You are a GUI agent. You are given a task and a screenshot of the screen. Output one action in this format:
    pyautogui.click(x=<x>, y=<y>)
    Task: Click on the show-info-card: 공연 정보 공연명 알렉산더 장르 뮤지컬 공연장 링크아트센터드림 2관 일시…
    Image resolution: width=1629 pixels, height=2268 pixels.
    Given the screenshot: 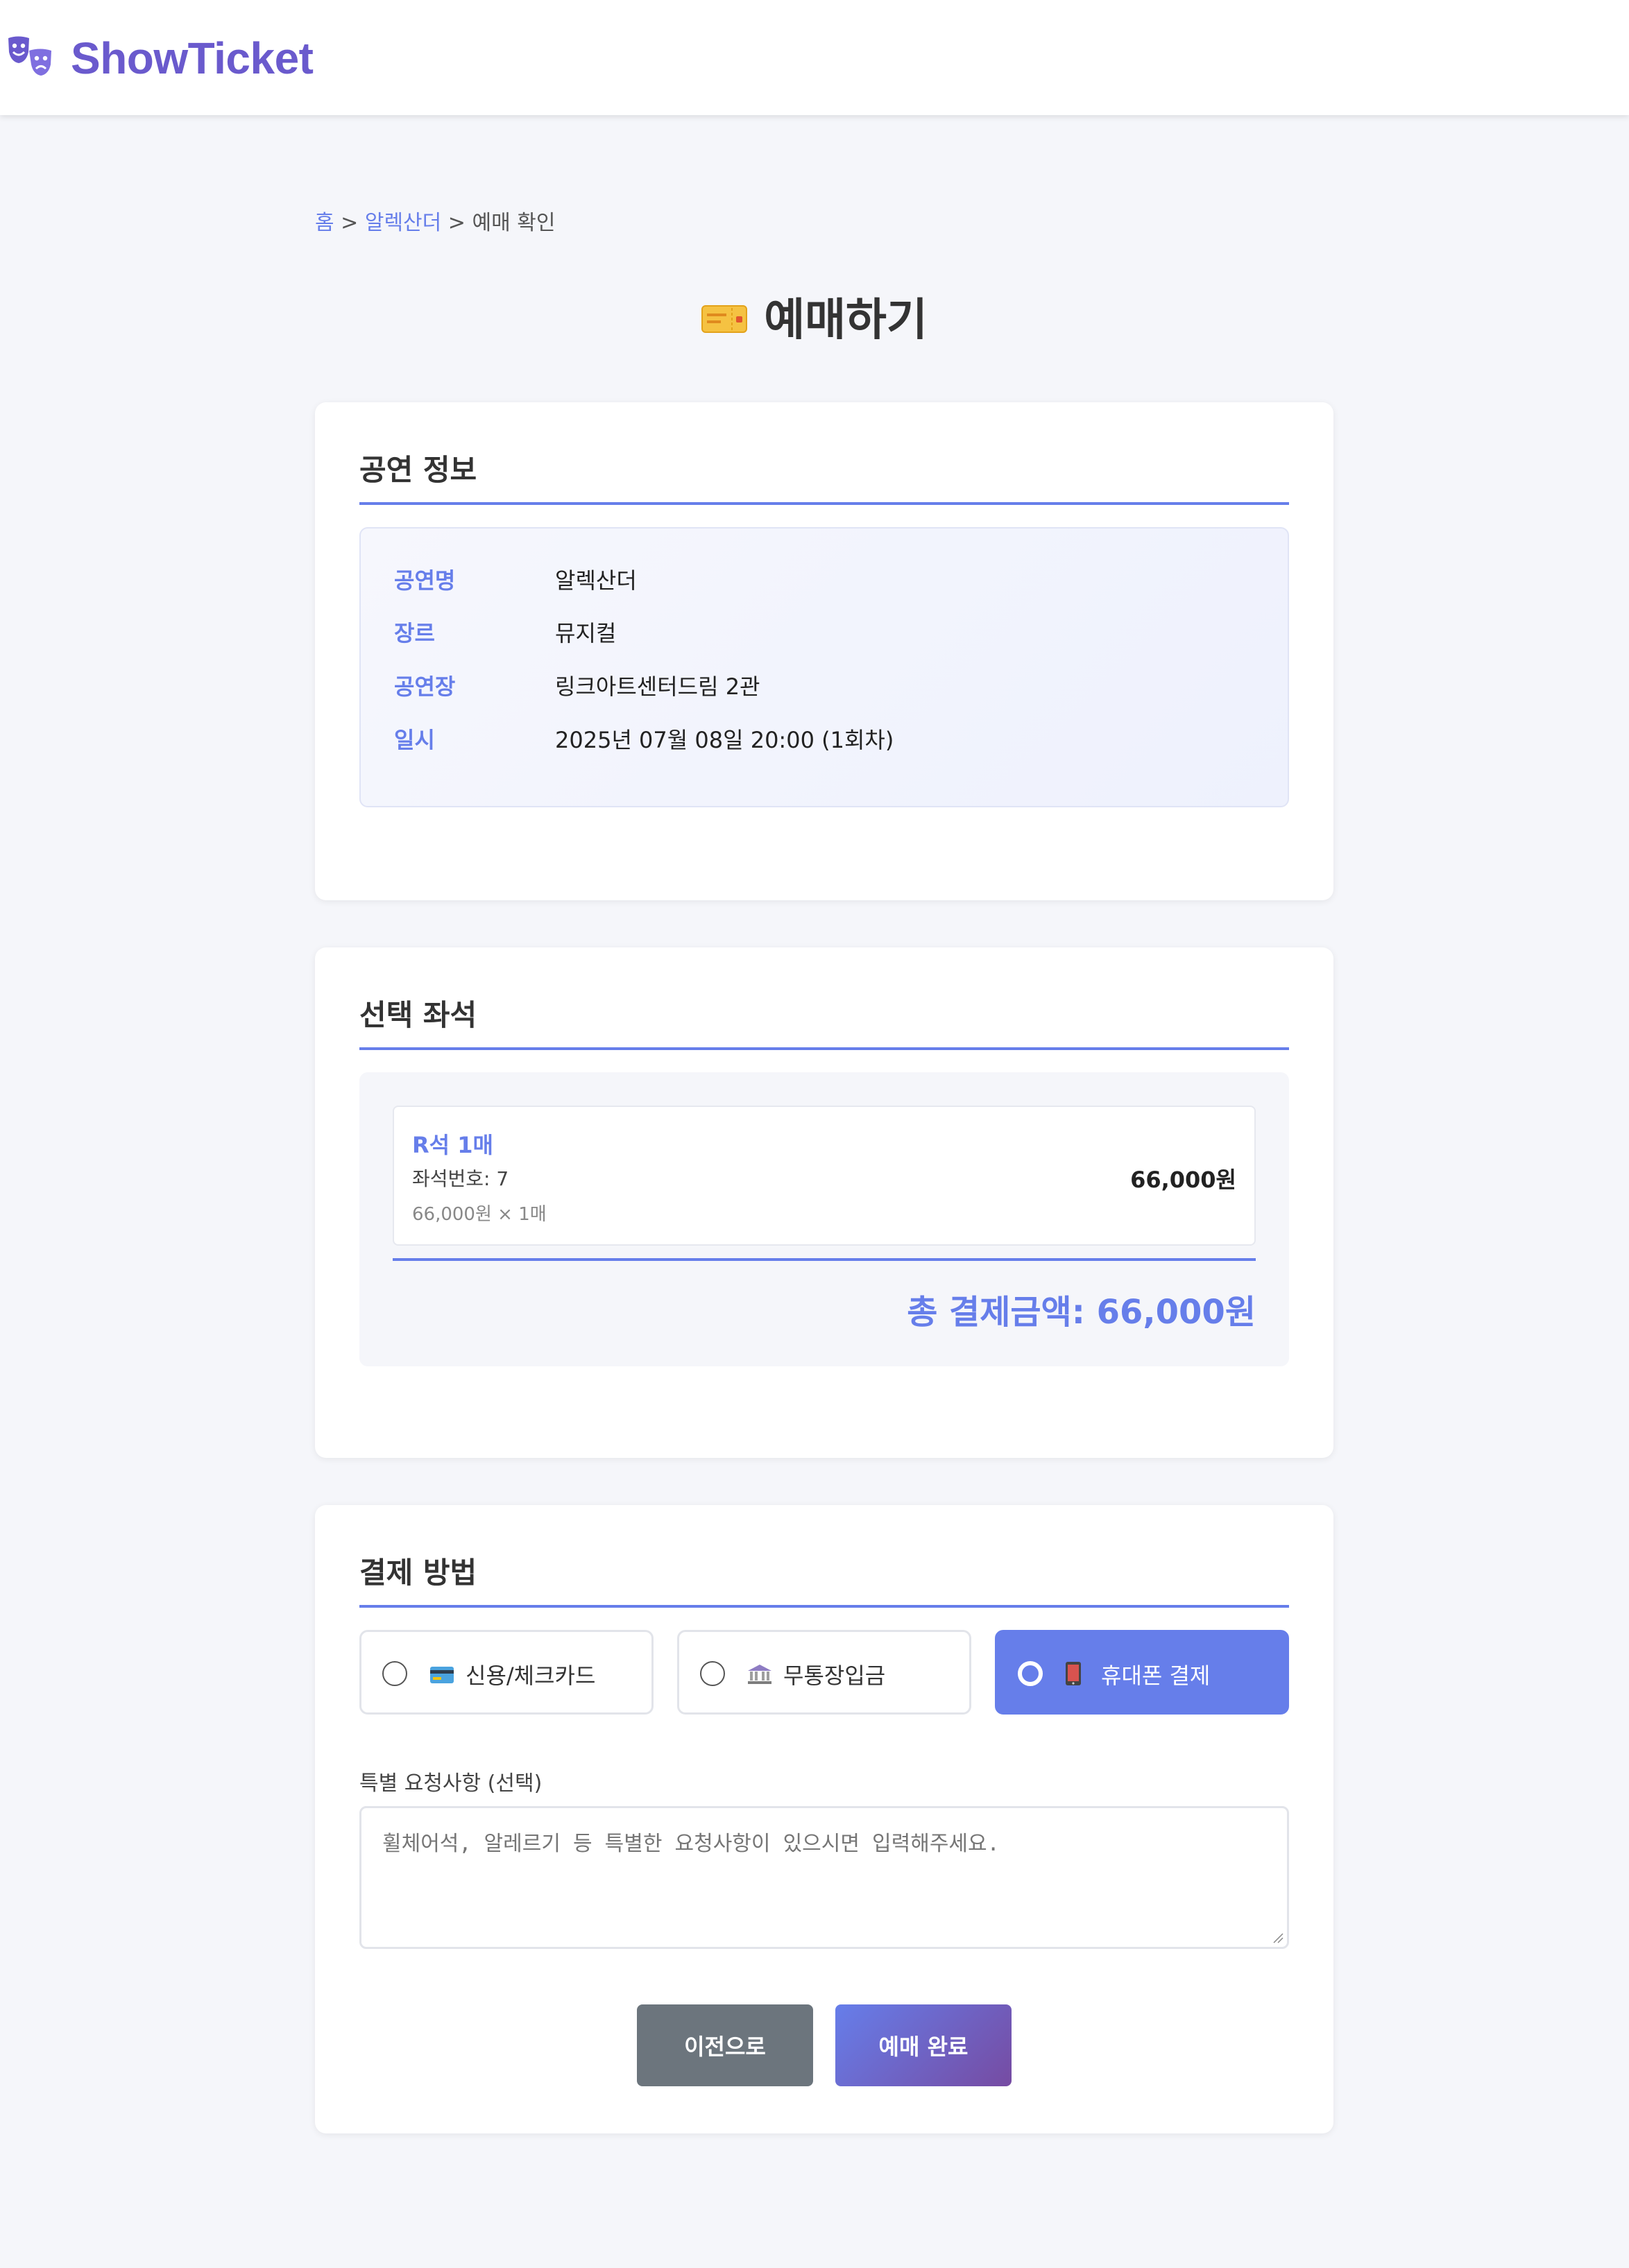 What is the action you would take?
    pyautogui.click(x=824, y=651)
    